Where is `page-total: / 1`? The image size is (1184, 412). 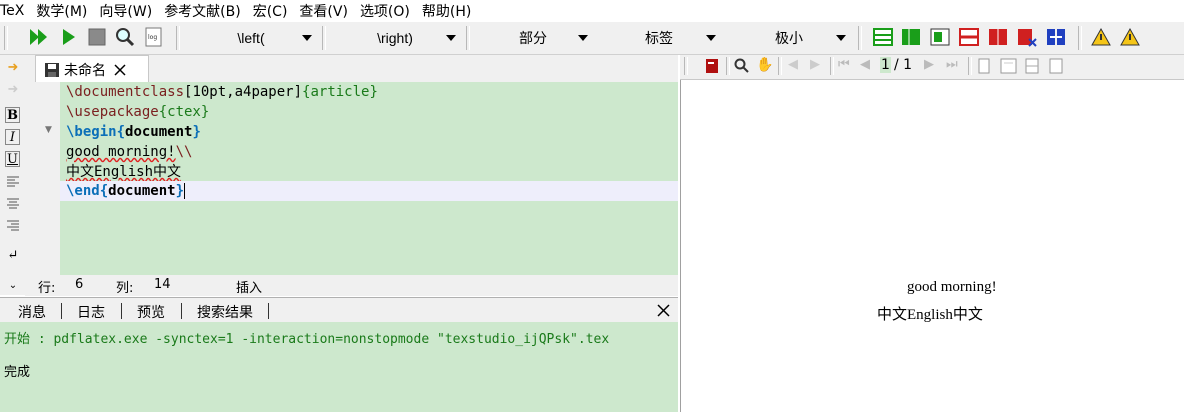 page-total: / 1 is located at coordinates (903, 65).